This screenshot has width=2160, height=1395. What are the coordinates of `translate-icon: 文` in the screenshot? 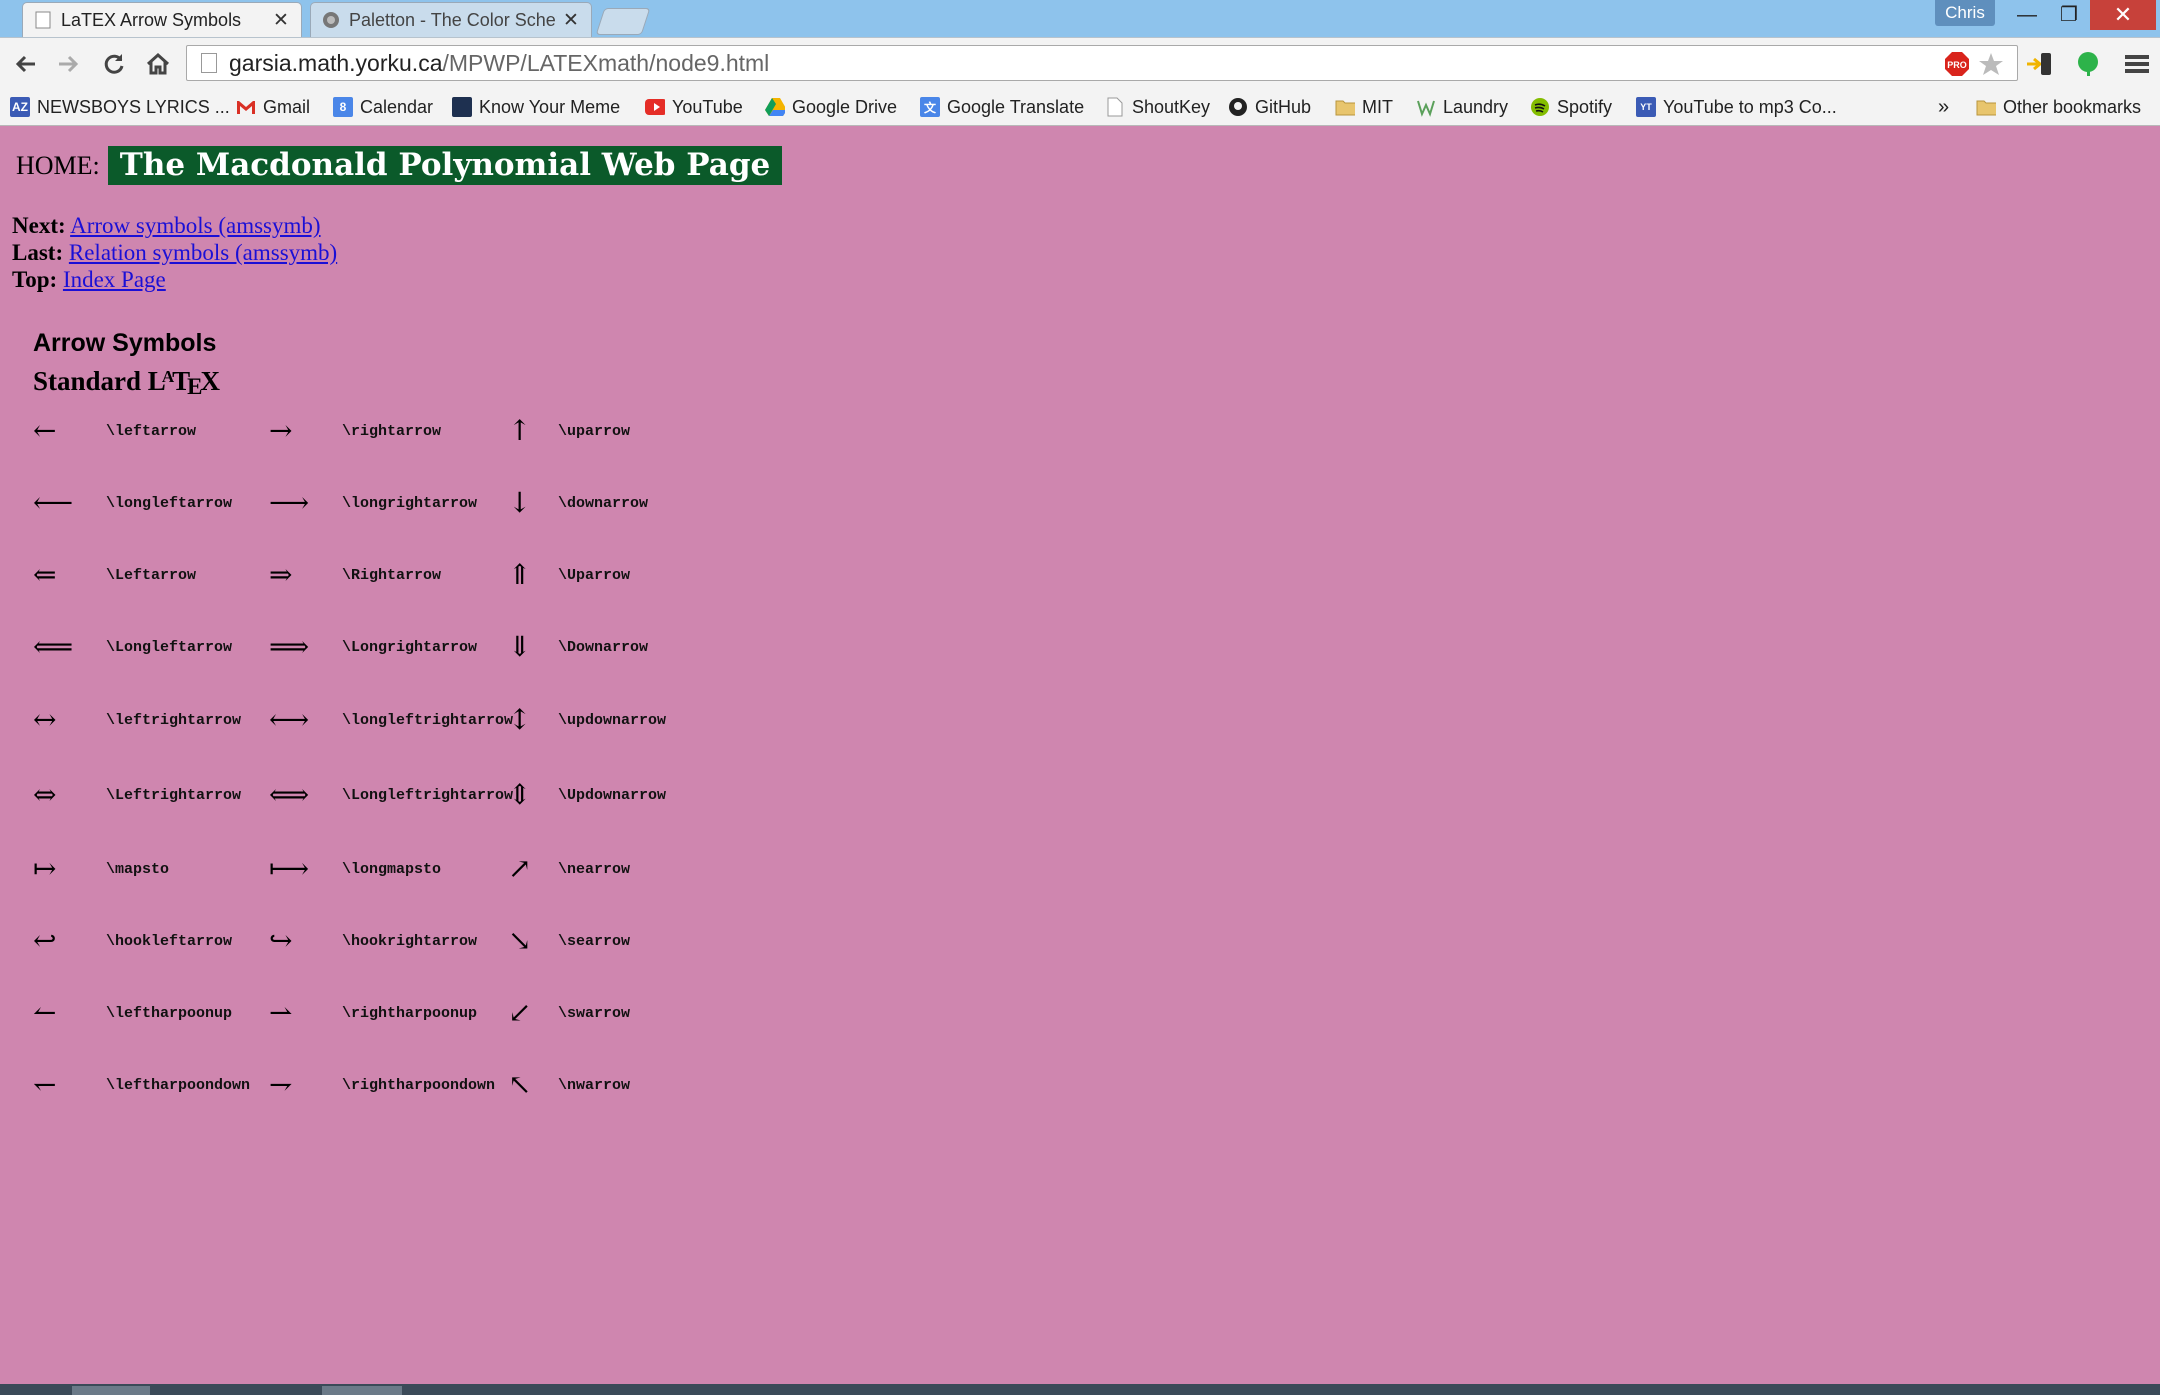 It's located at (930, 107).